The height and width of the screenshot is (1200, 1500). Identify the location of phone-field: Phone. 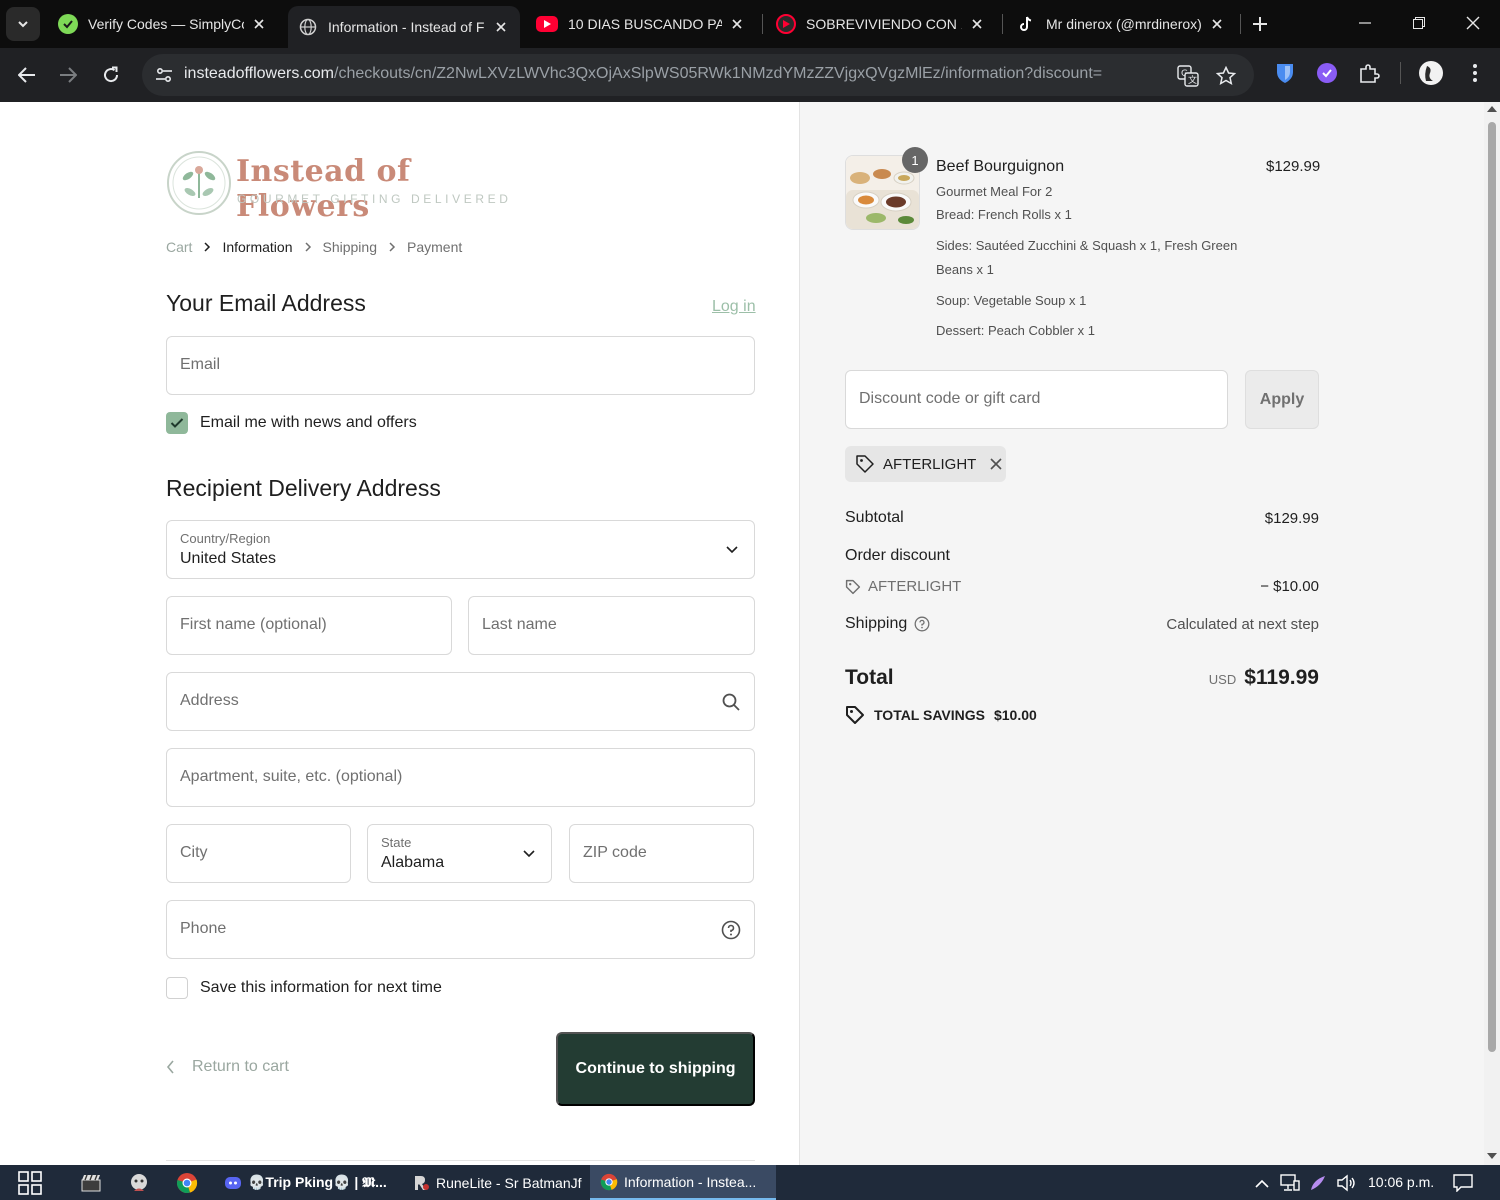
(460, 929).